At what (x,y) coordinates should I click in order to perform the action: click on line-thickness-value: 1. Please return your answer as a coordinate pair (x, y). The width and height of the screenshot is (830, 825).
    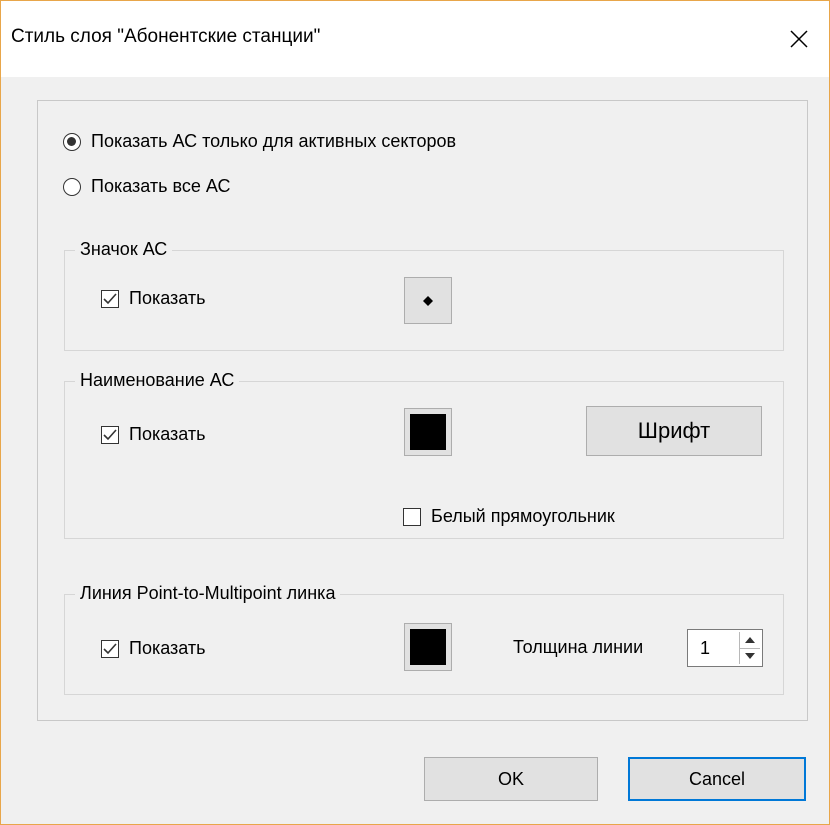
    Looking at the image, I should click on (705, 648).